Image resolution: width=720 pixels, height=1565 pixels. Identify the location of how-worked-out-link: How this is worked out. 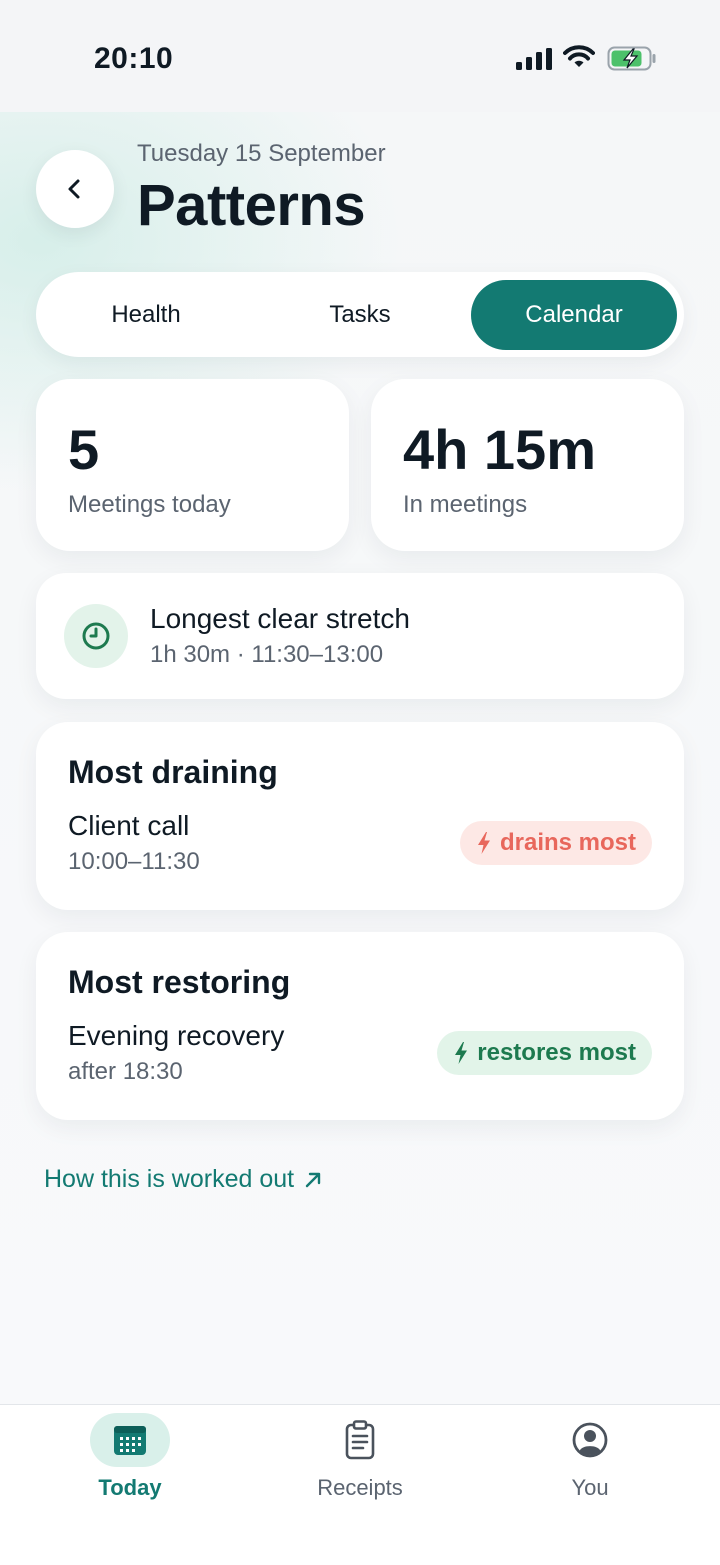
(183, 1179).